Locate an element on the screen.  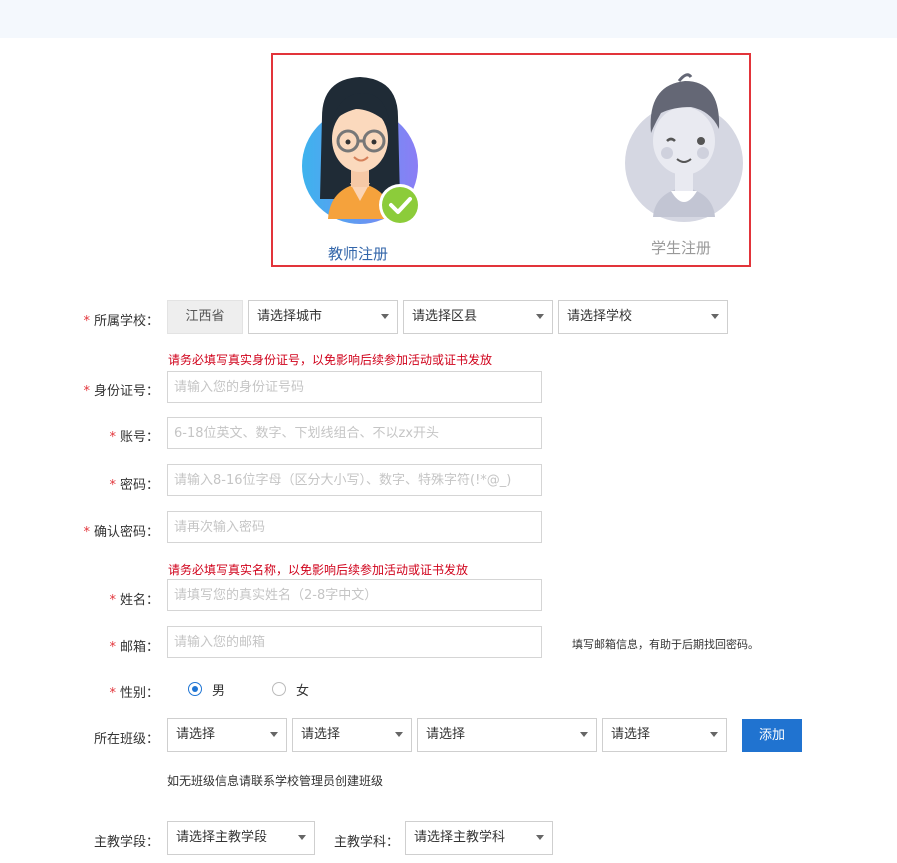
district-select: 请选择区县 is located at coordinates (478, 317).